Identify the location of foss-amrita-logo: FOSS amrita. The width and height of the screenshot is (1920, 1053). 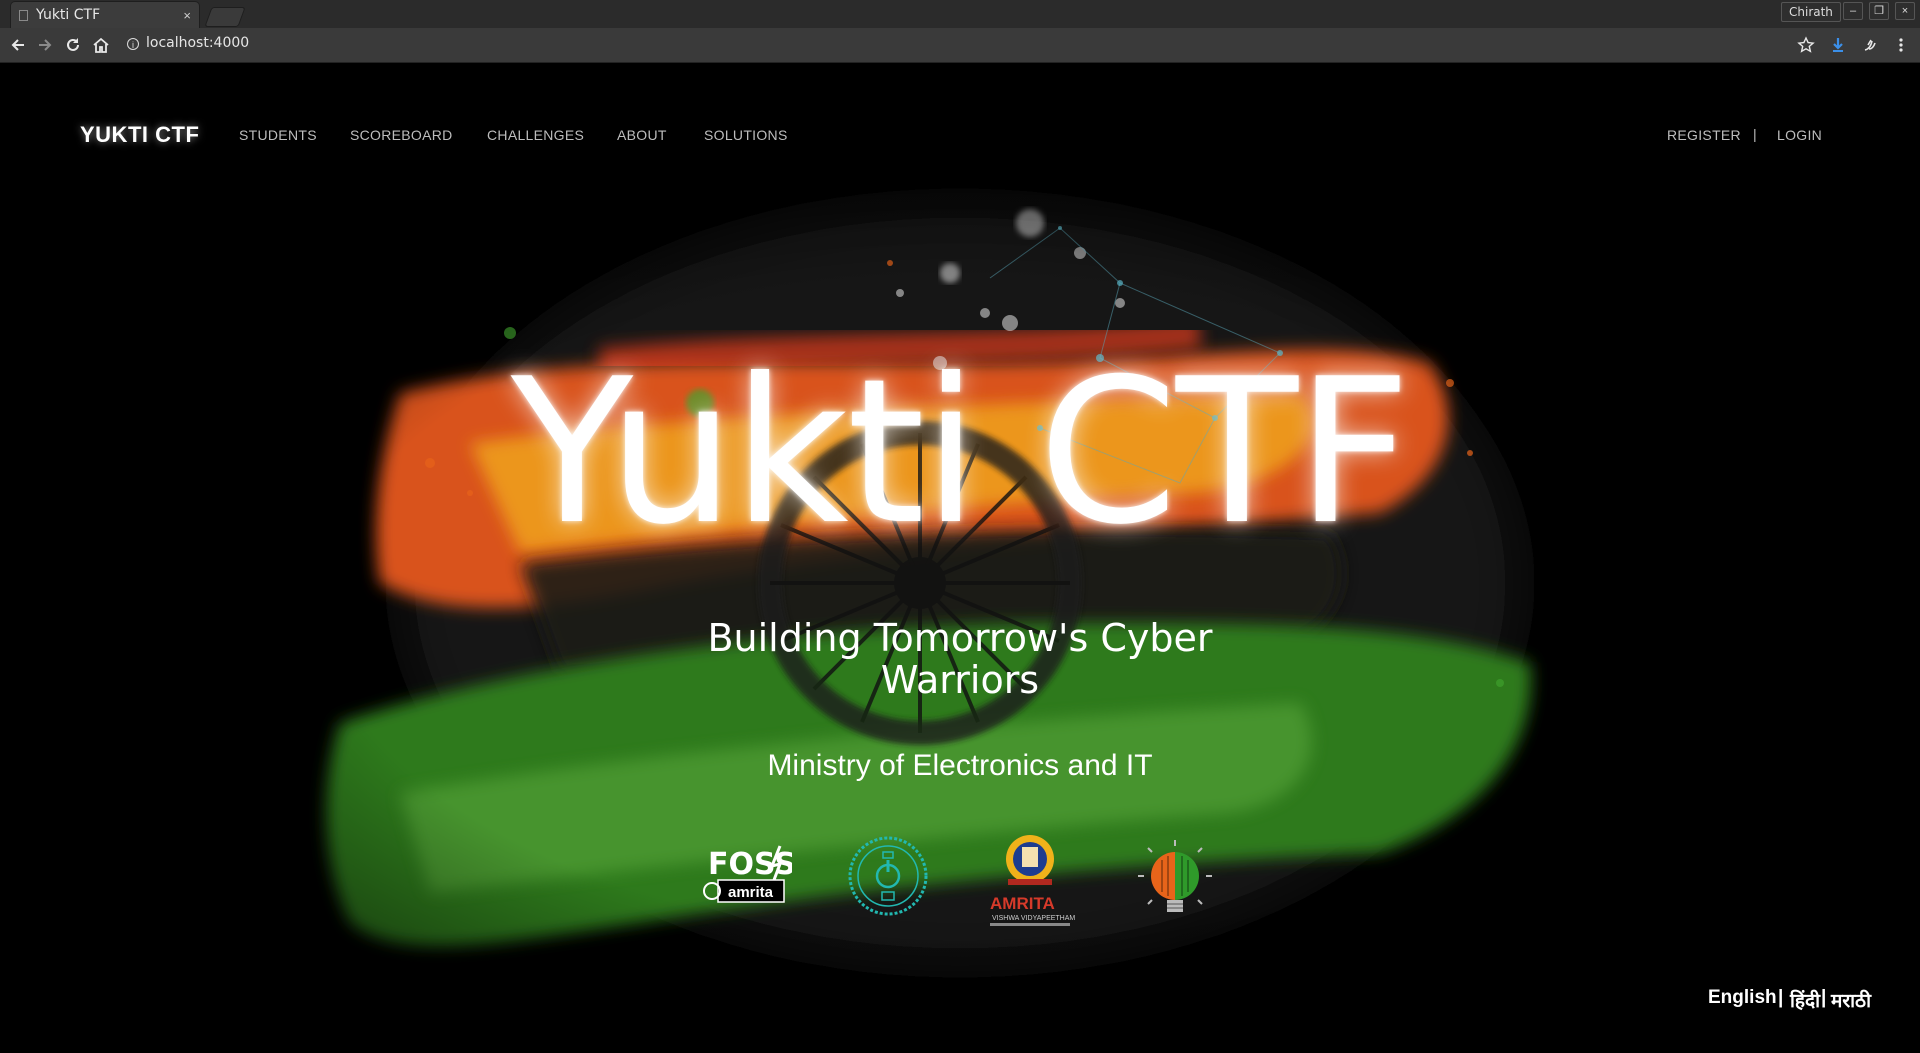
(747, 874).